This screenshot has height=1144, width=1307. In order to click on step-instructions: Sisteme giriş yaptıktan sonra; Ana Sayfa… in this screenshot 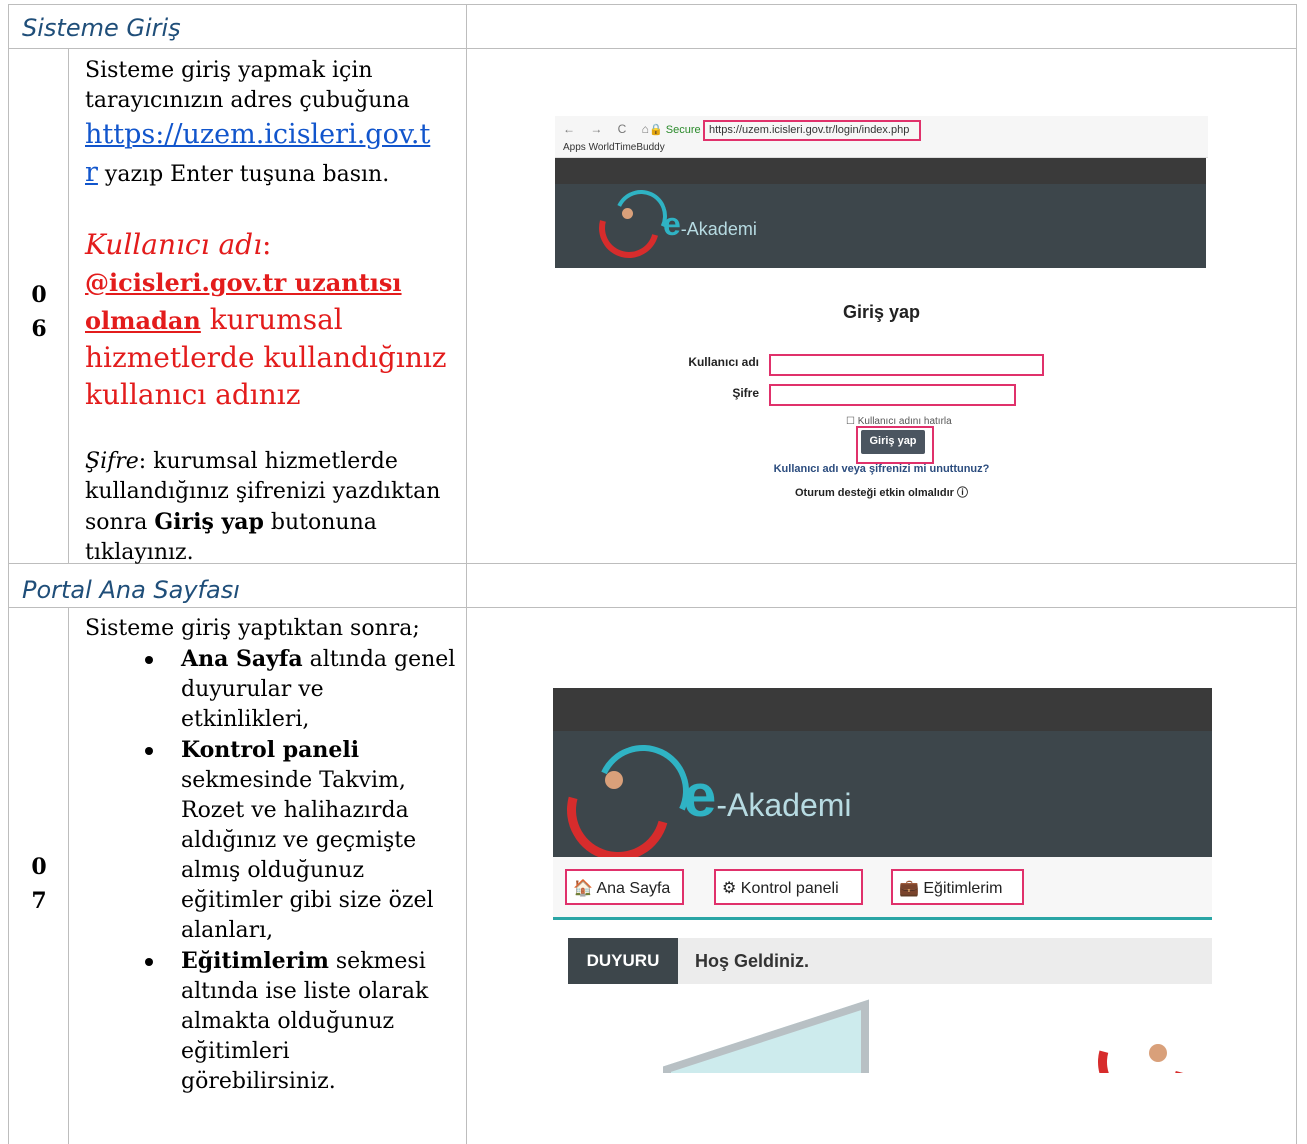, I will do `click(270, 855)`.